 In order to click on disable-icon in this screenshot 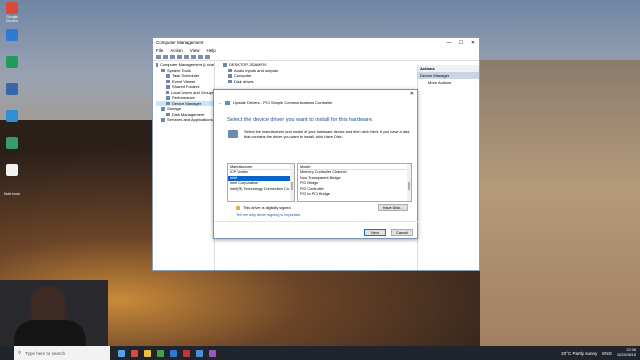, I will do `click(207, 57)`.